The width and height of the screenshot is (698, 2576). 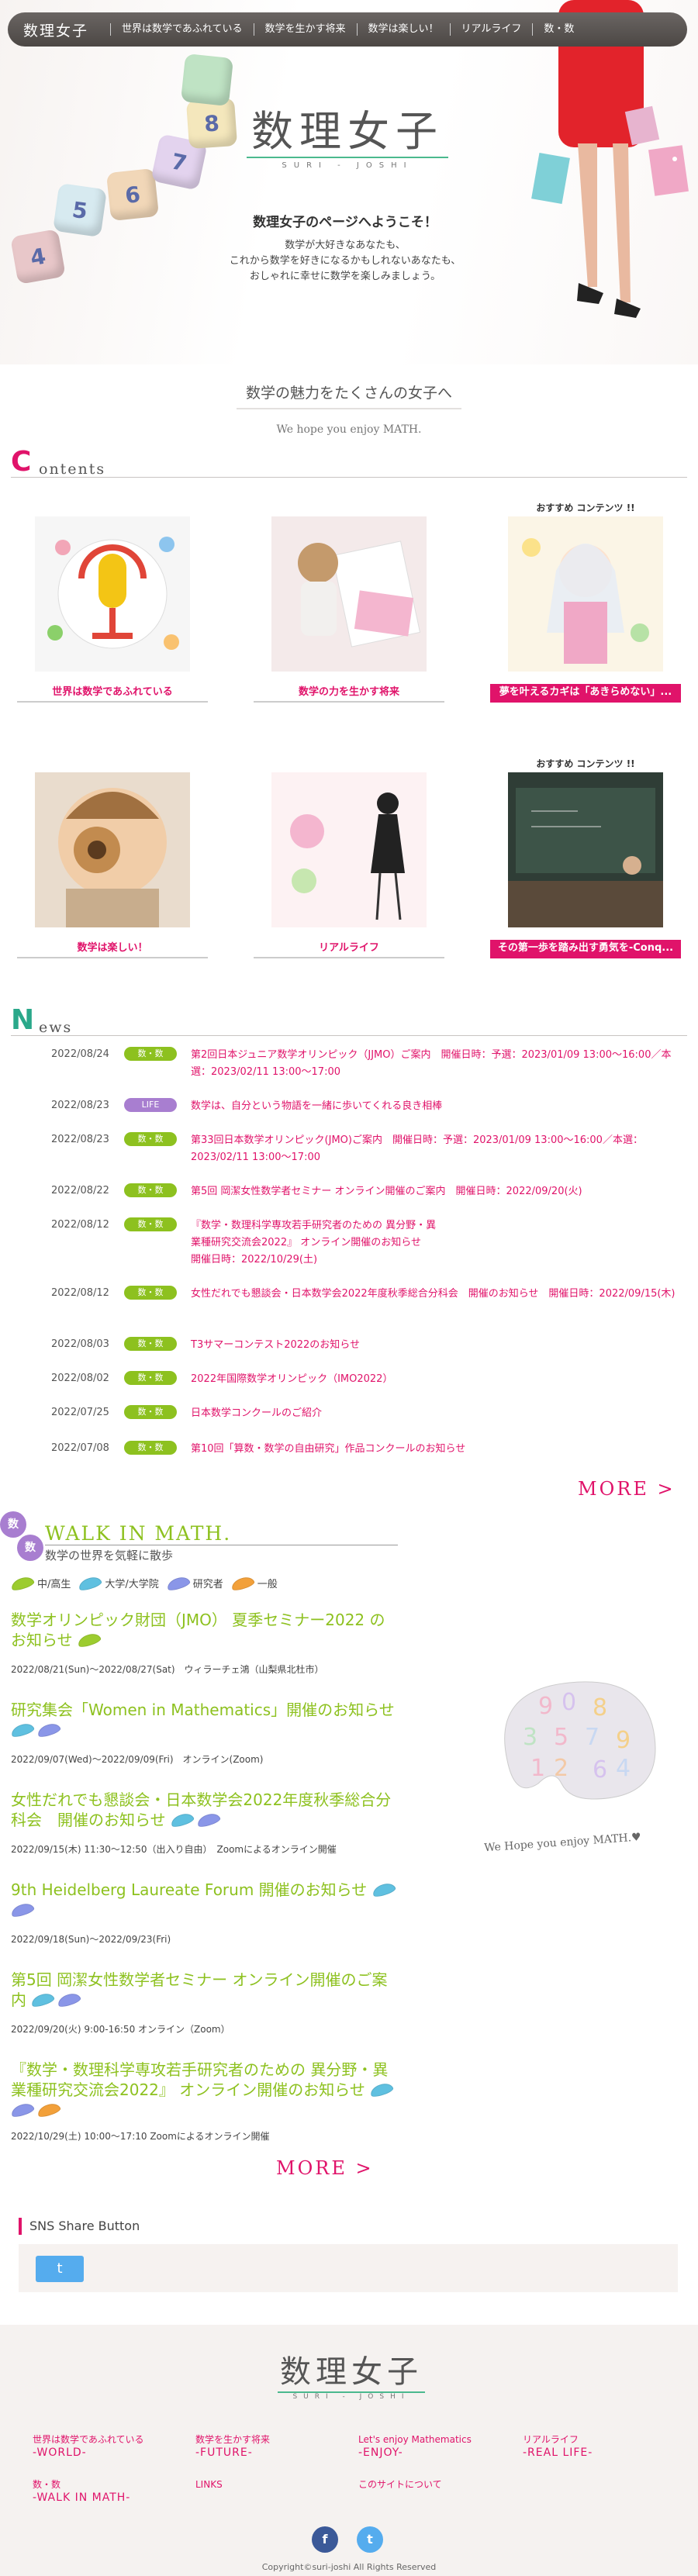 I want to click on nav-item-world: 世界は数学であふれている, so click(x=182, y=29).